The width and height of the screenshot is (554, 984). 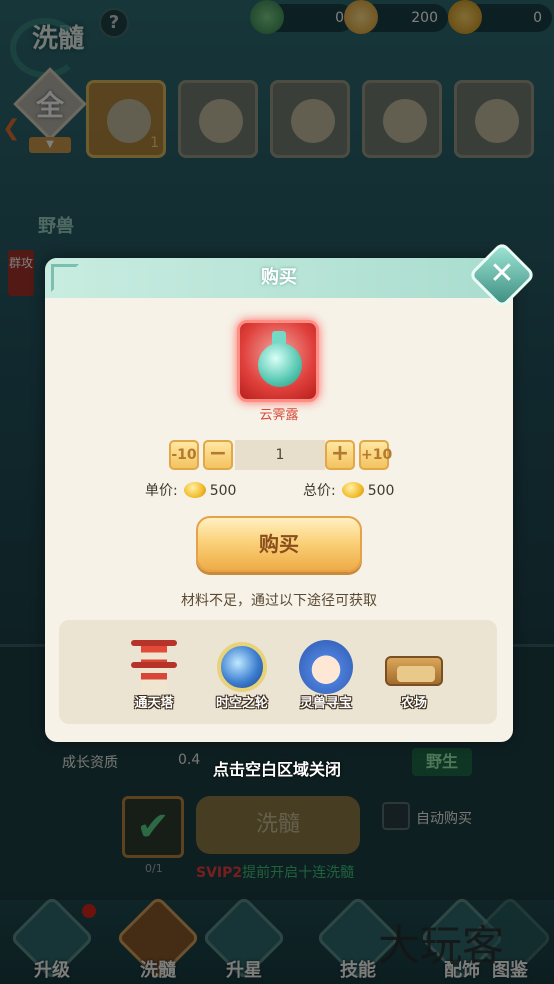 I want to click on time-wheel-icon, so click(x=242, y=667).